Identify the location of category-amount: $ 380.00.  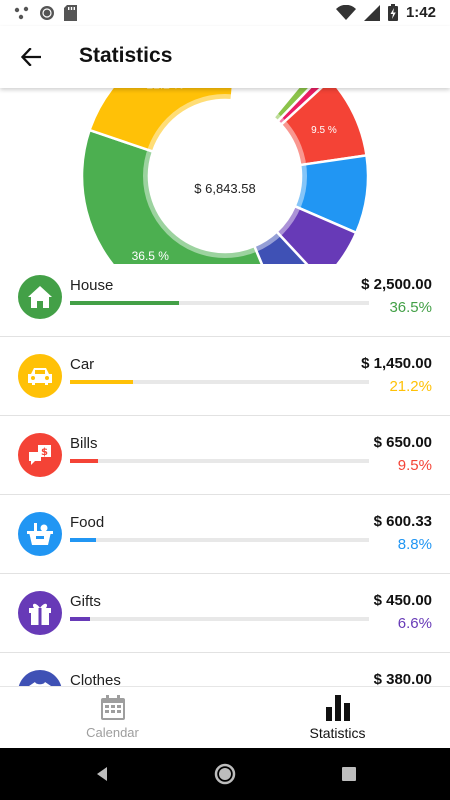
(402, 678).